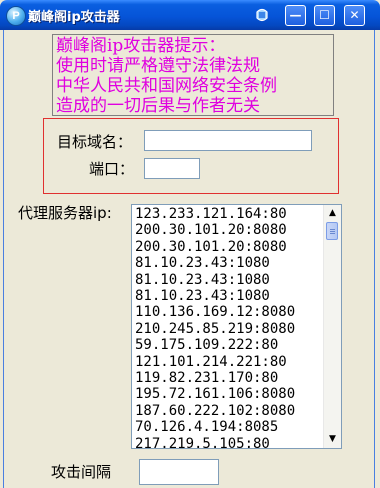 The width and height of the screenshot is (380, 488). What do you see at coordinates (324, 15) in the screenshot?
I see `maximize-button: ☐` at bounding box center [324, 15].